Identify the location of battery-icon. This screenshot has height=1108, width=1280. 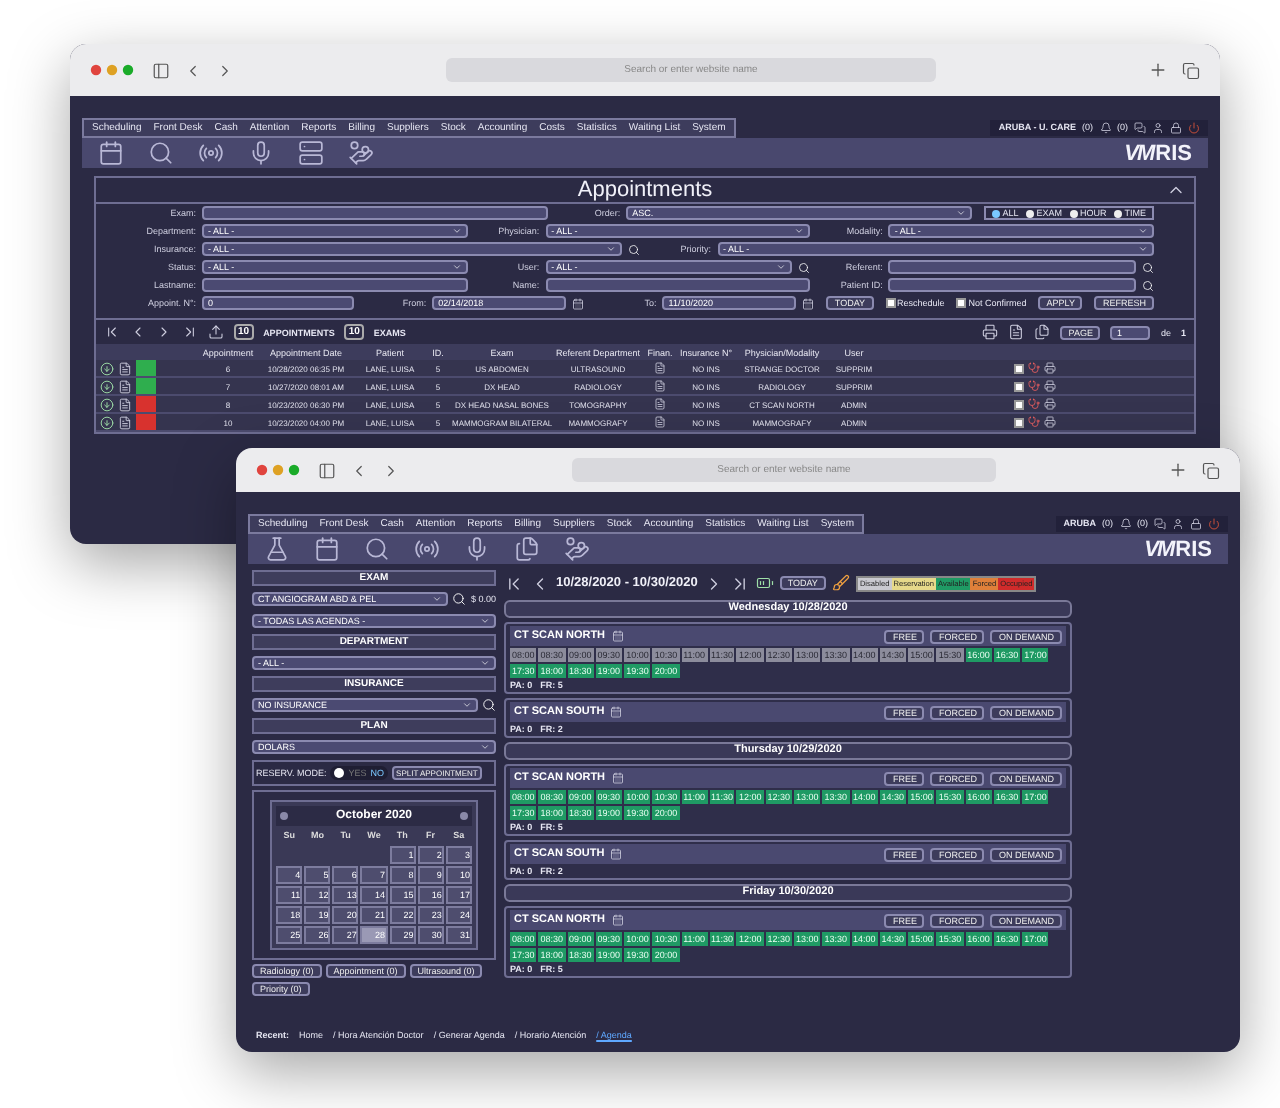
(764, 583).